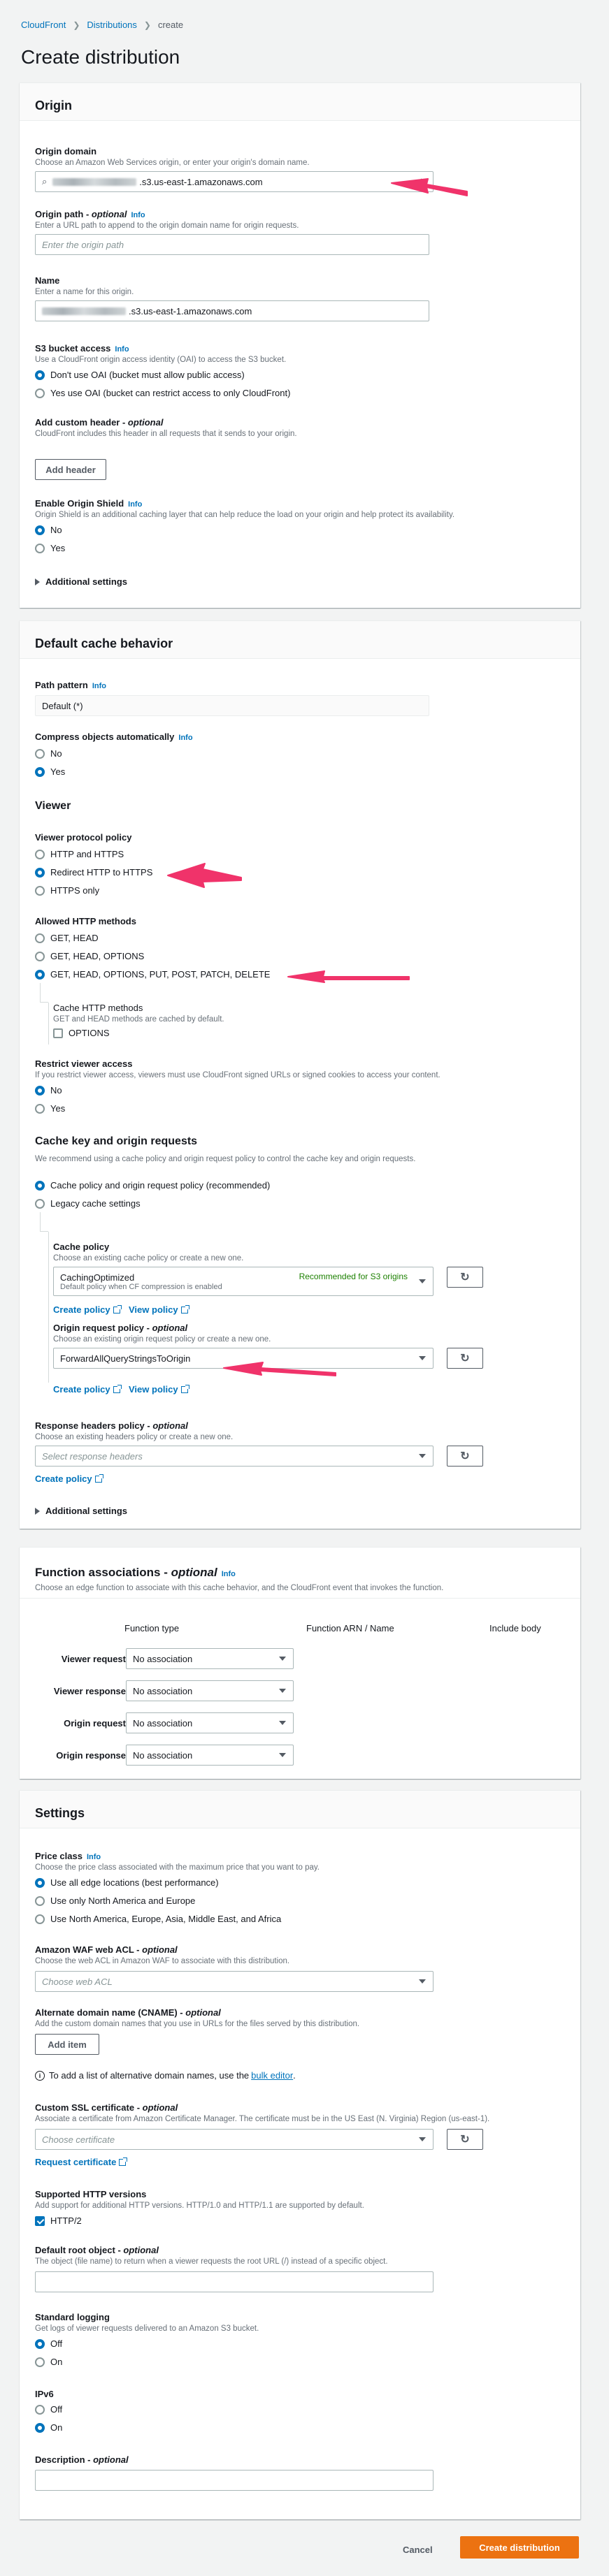  What do you see at coordinates (210, 1755) in the screenshot?
I see `origin-response-select: No association` at bounding box center [210, 1755].